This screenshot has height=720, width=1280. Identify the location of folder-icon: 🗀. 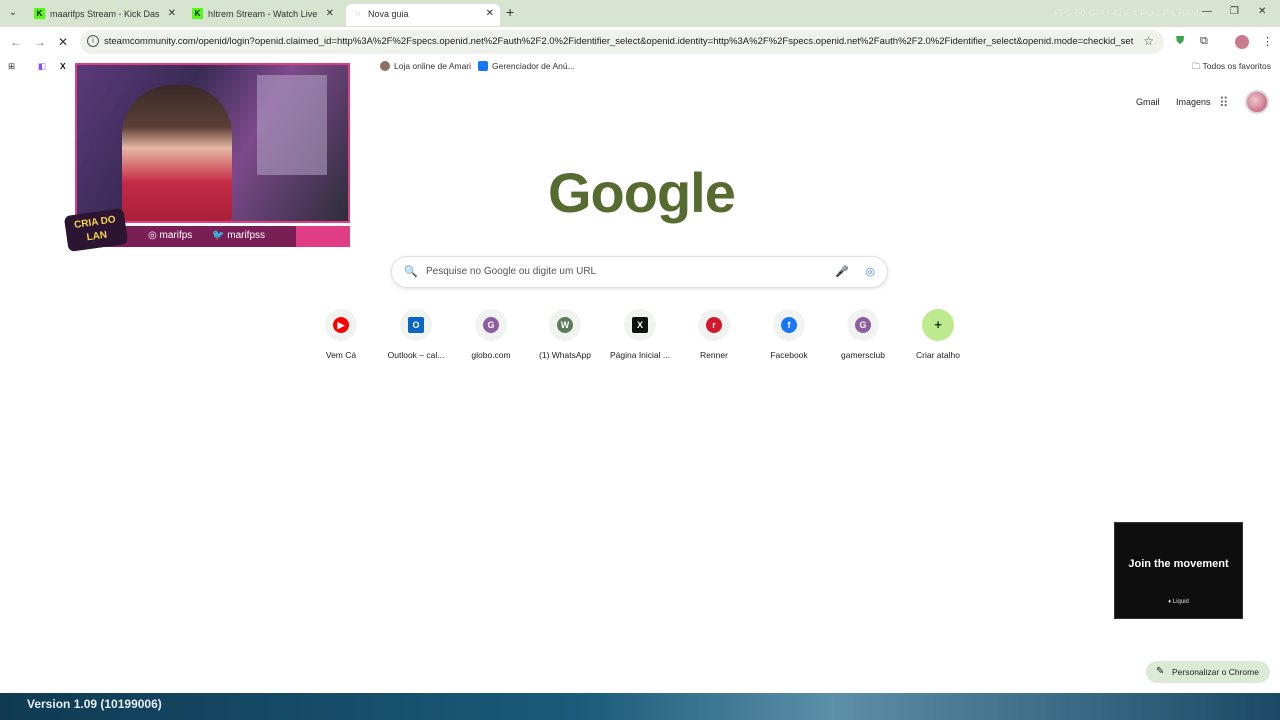
(1197, 66).